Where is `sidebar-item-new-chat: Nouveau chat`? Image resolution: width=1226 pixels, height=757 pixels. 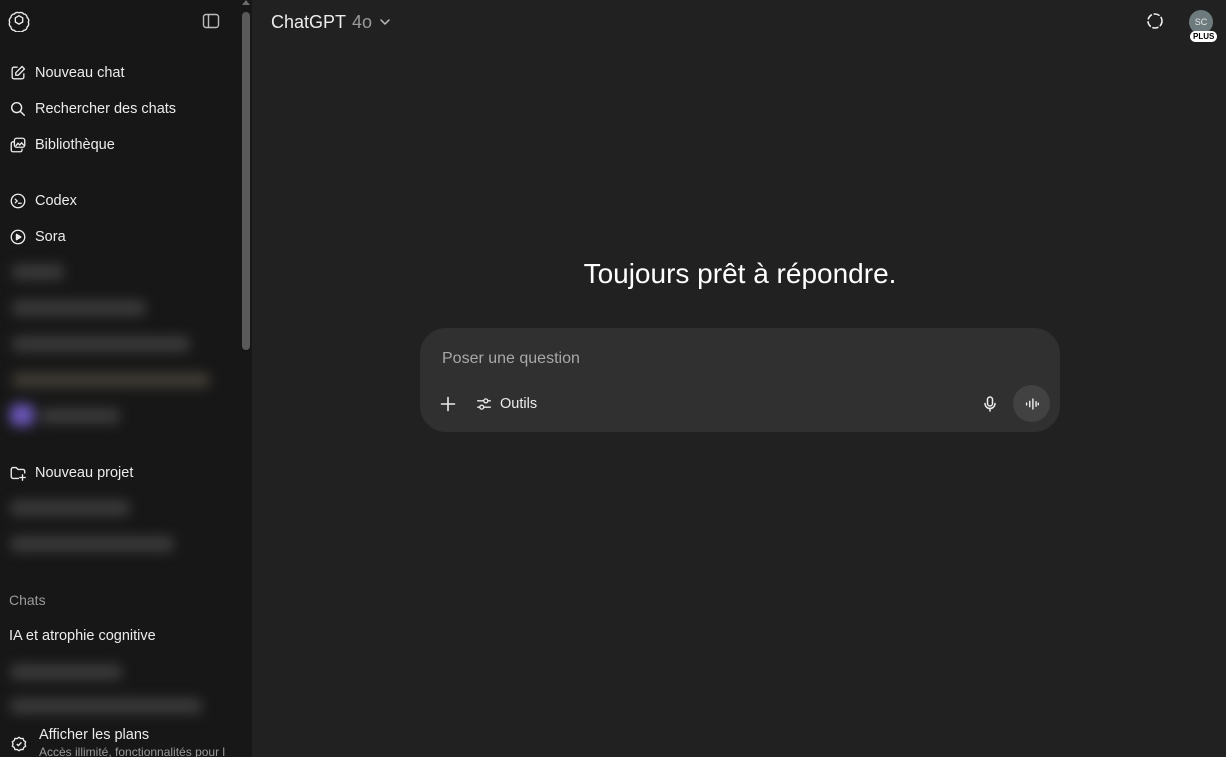
sidebar-item-new-chat: Nouveau chat is located at coordinates (117, 73).